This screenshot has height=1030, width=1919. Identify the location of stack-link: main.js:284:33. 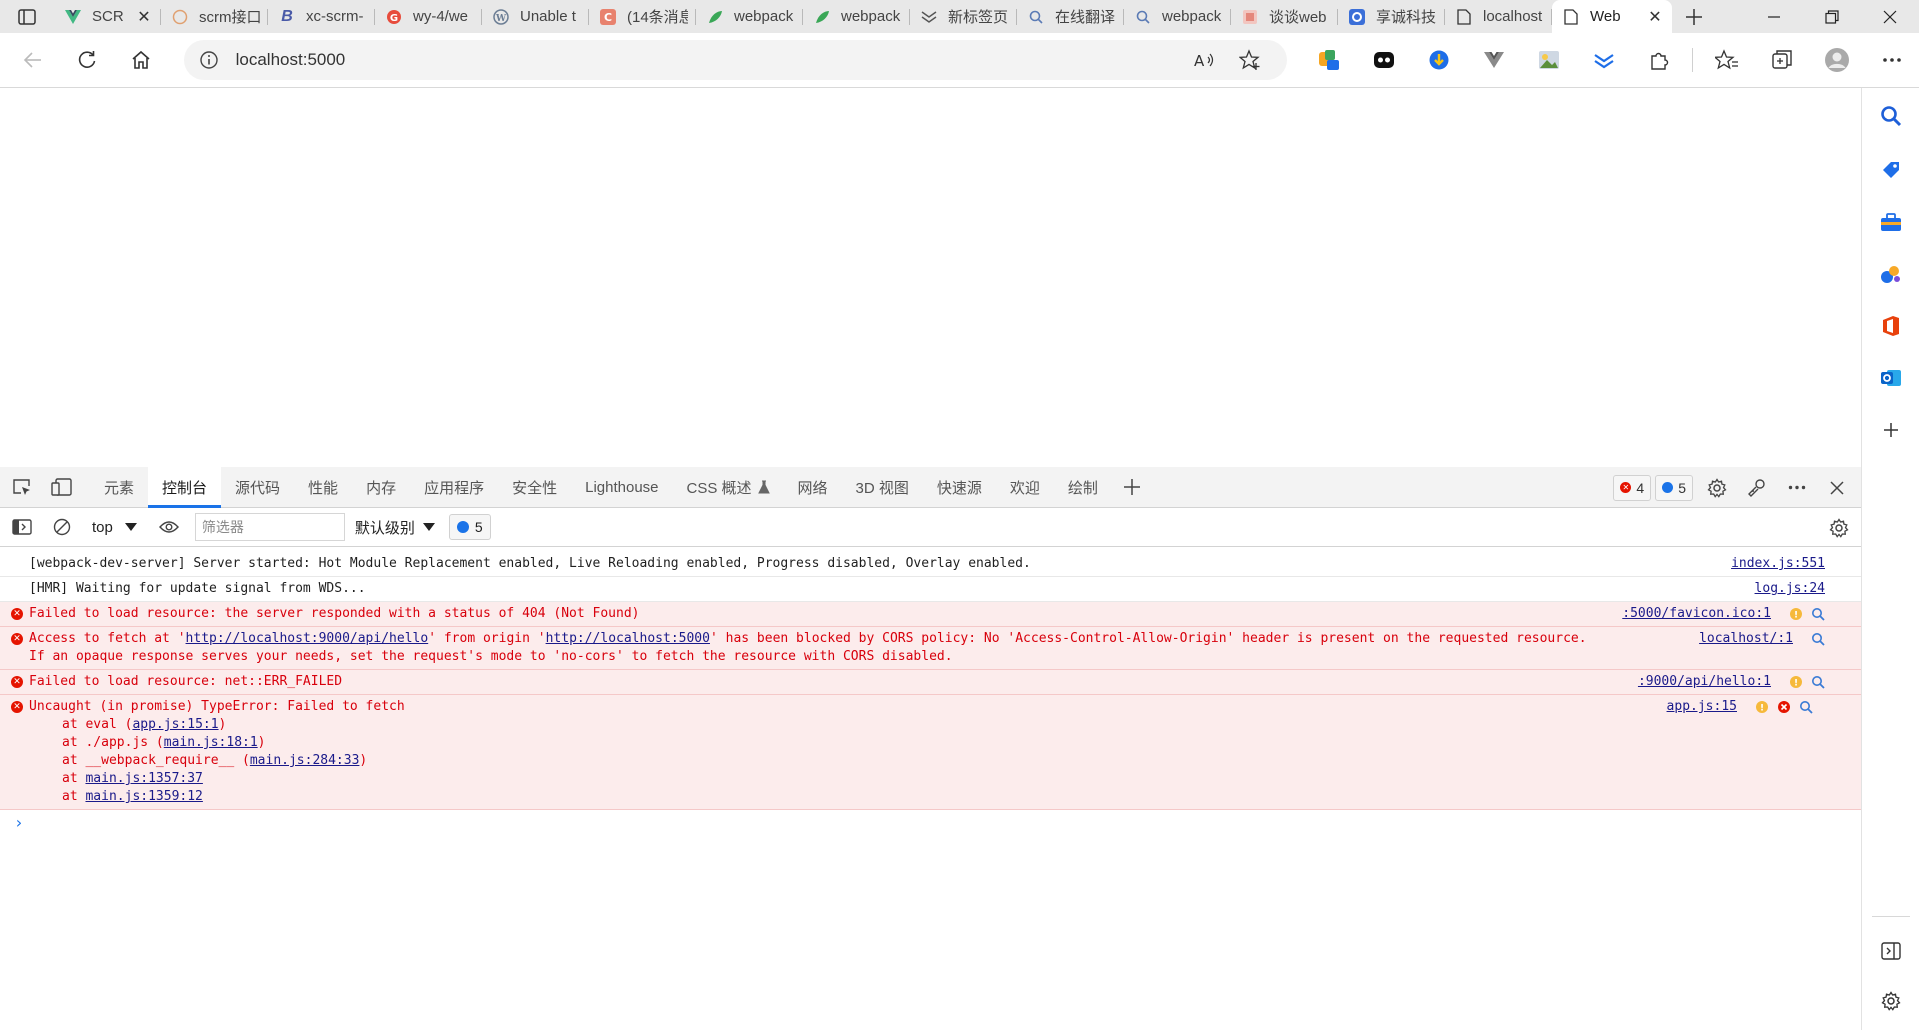
(305, 760).